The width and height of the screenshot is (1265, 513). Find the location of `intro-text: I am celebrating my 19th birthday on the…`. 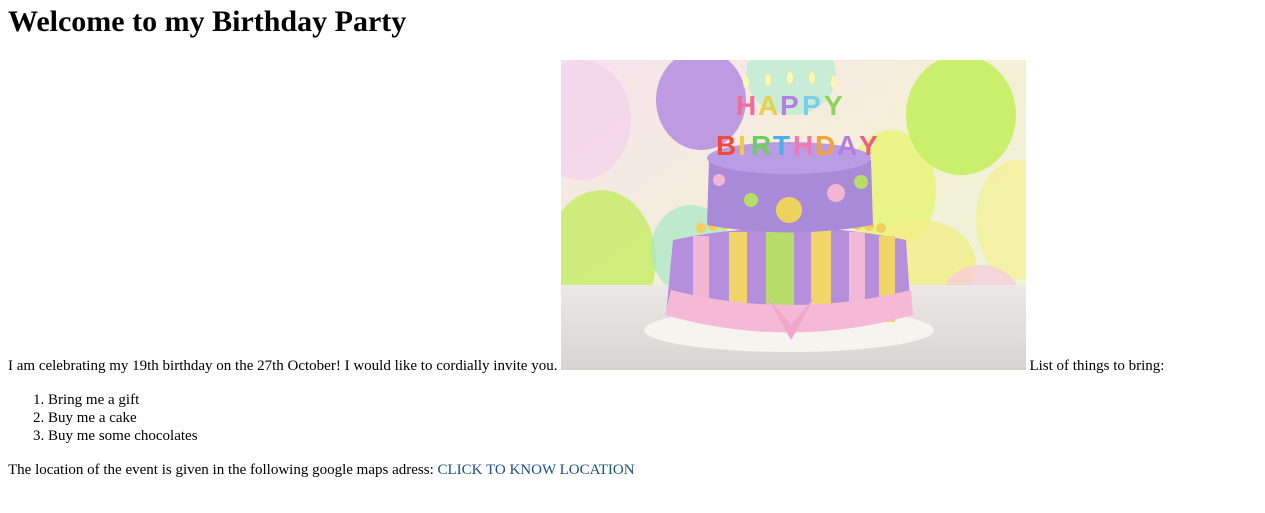

intro-text: I am celebrating my 19th birthday on the… is located at coordinates (283, 366).